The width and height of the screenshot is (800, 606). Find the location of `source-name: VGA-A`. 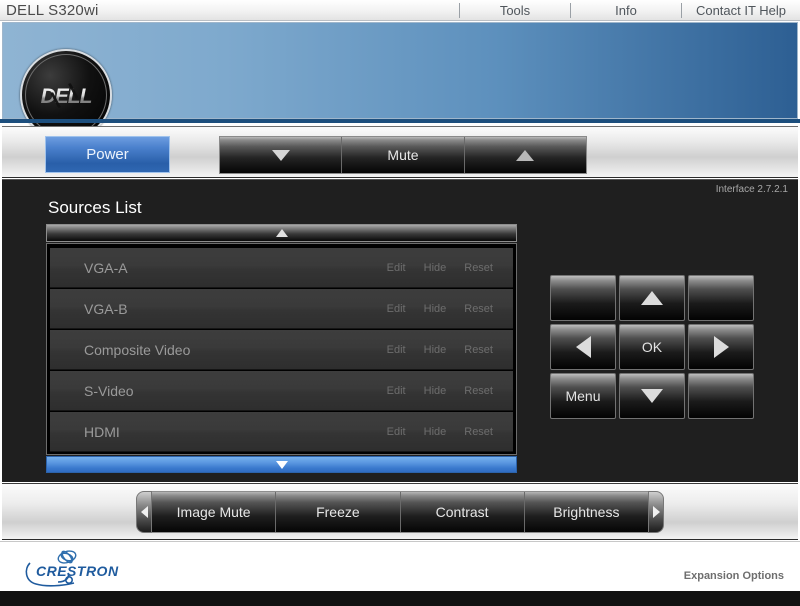

source-name: VGA-A is located at coordinates (106, 267).